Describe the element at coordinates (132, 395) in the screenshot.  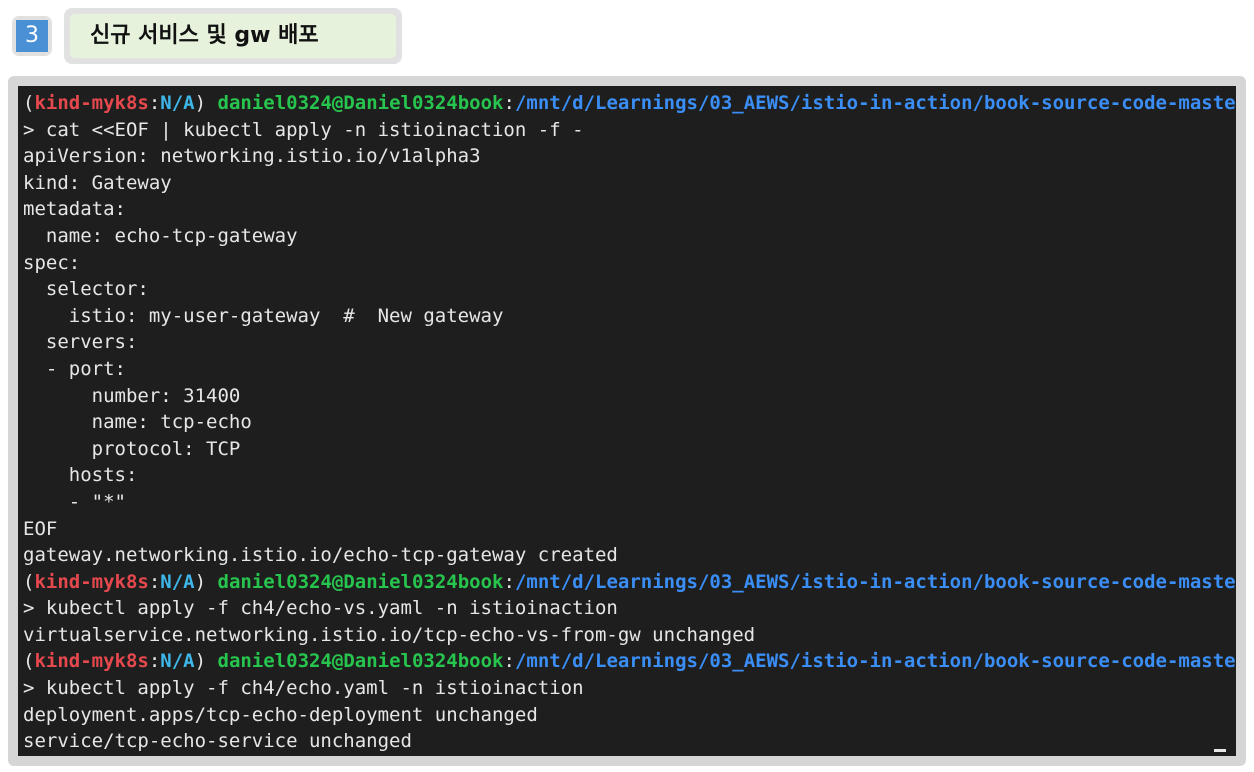
I see `output-line: number: 31400` at that location.